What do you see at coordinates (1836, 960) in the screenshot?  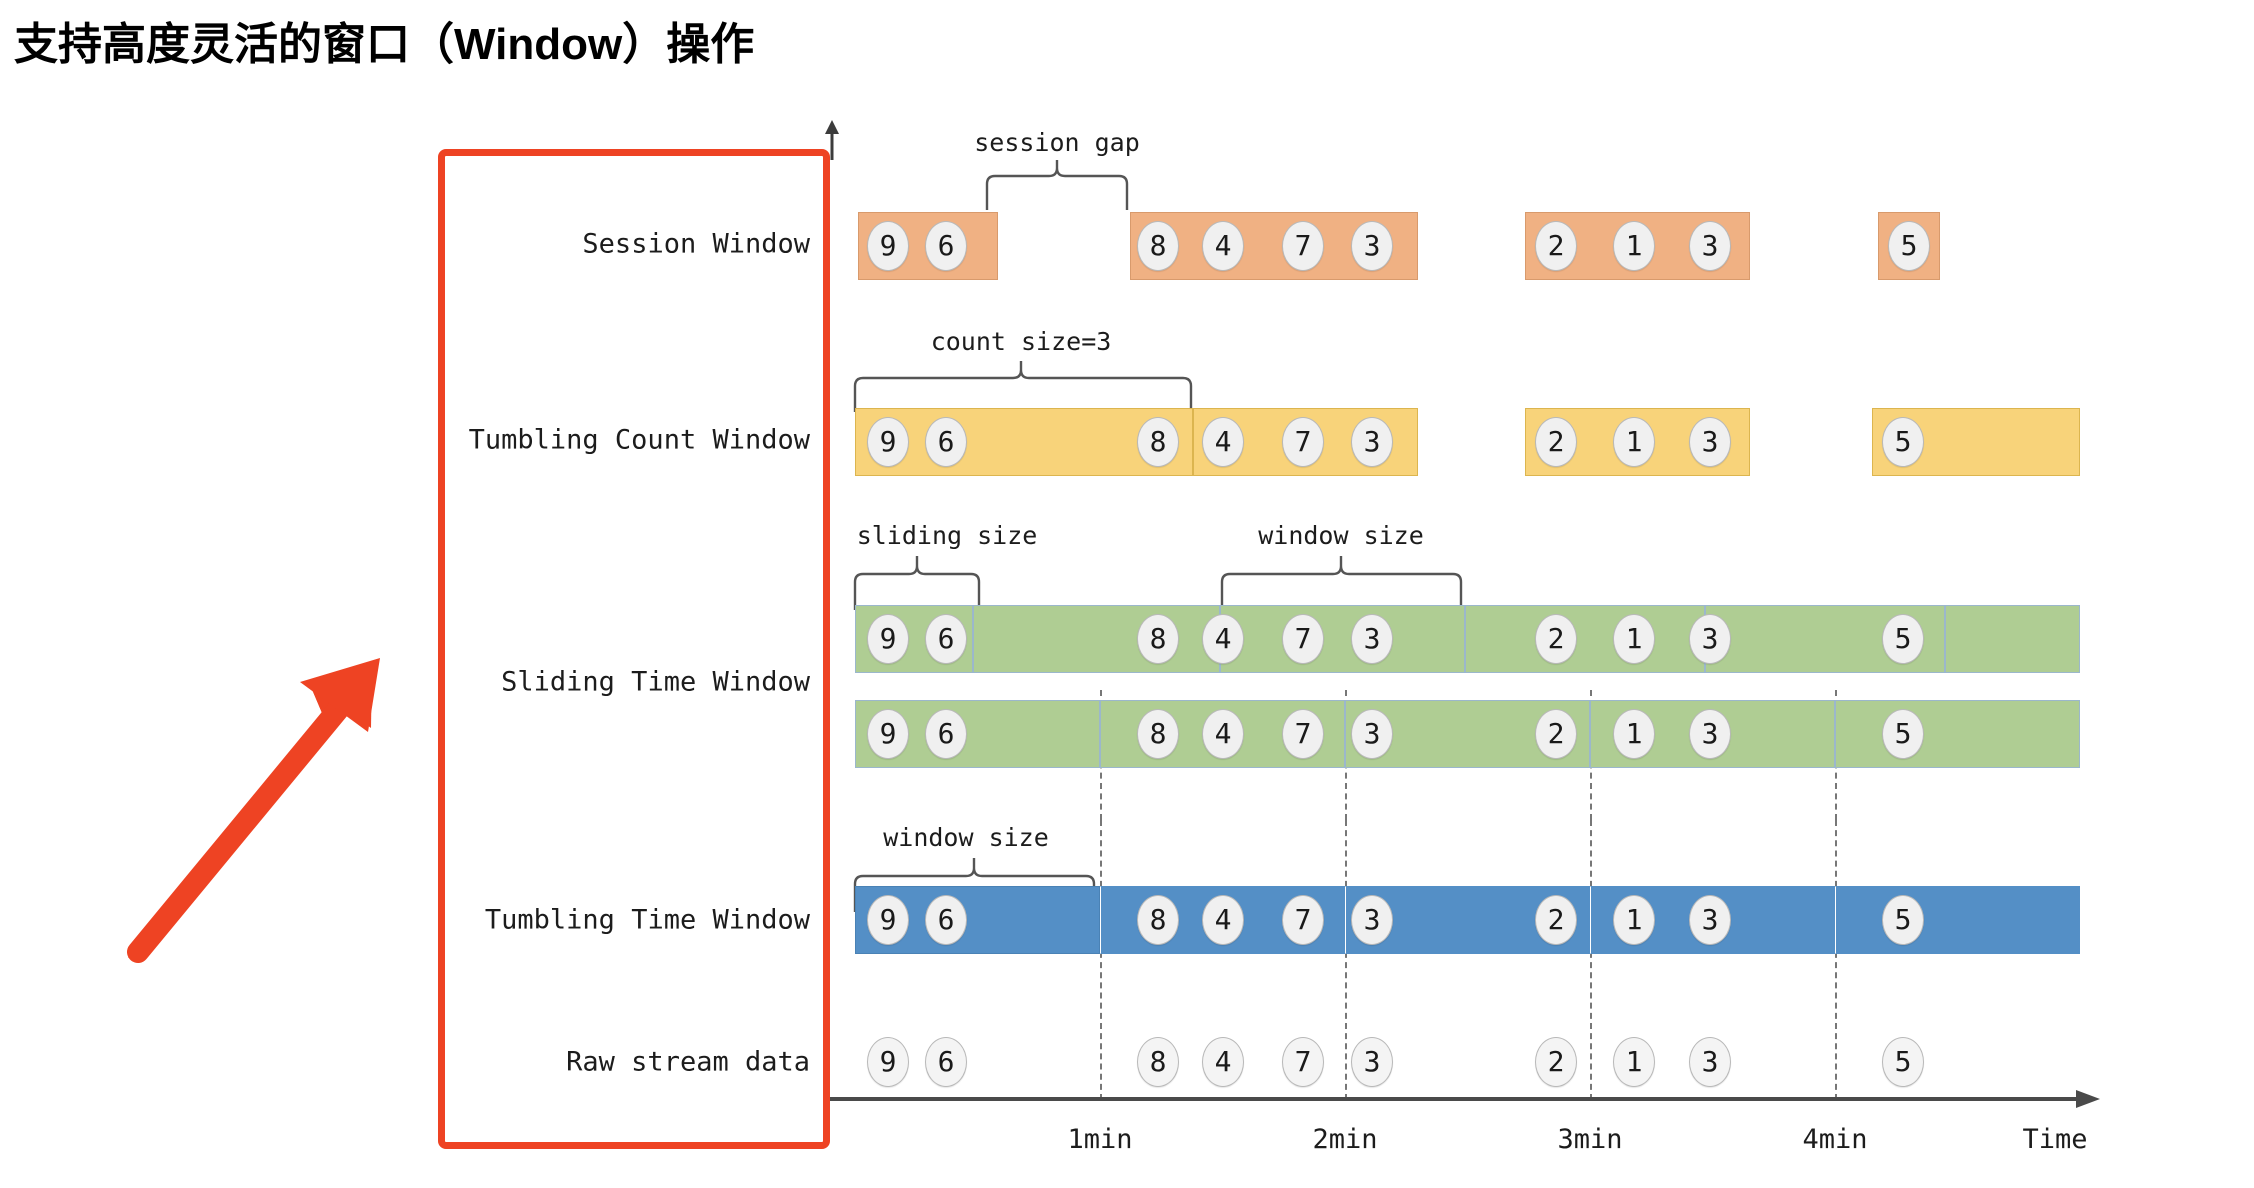 I see `minute-gridline-4min` at bounding box center [1836, 960].